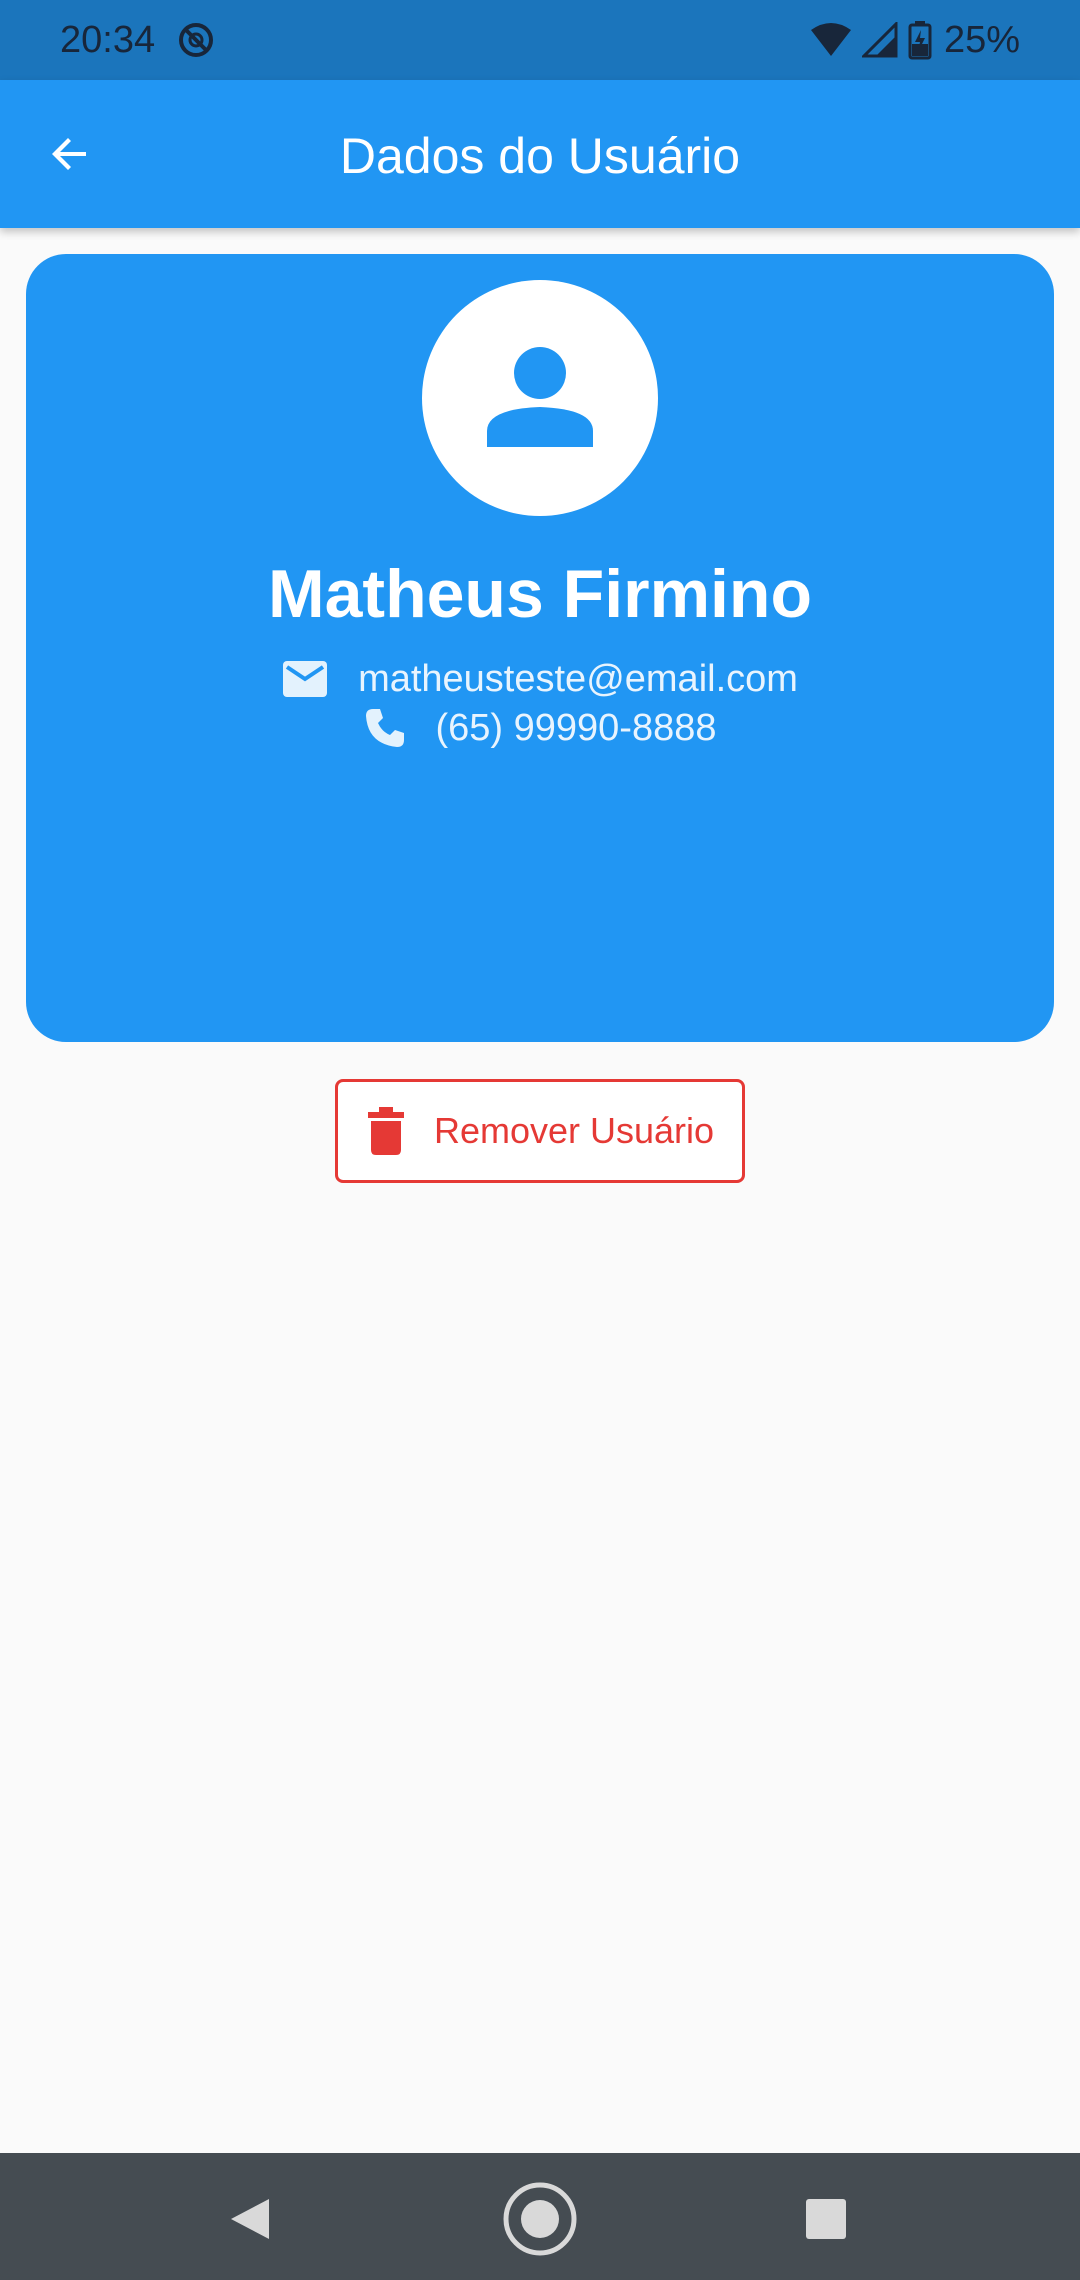  What do you see at coordinates (830, 39) in the screenshot?
I see `wifi-icon` at bounding box center [830, 39].